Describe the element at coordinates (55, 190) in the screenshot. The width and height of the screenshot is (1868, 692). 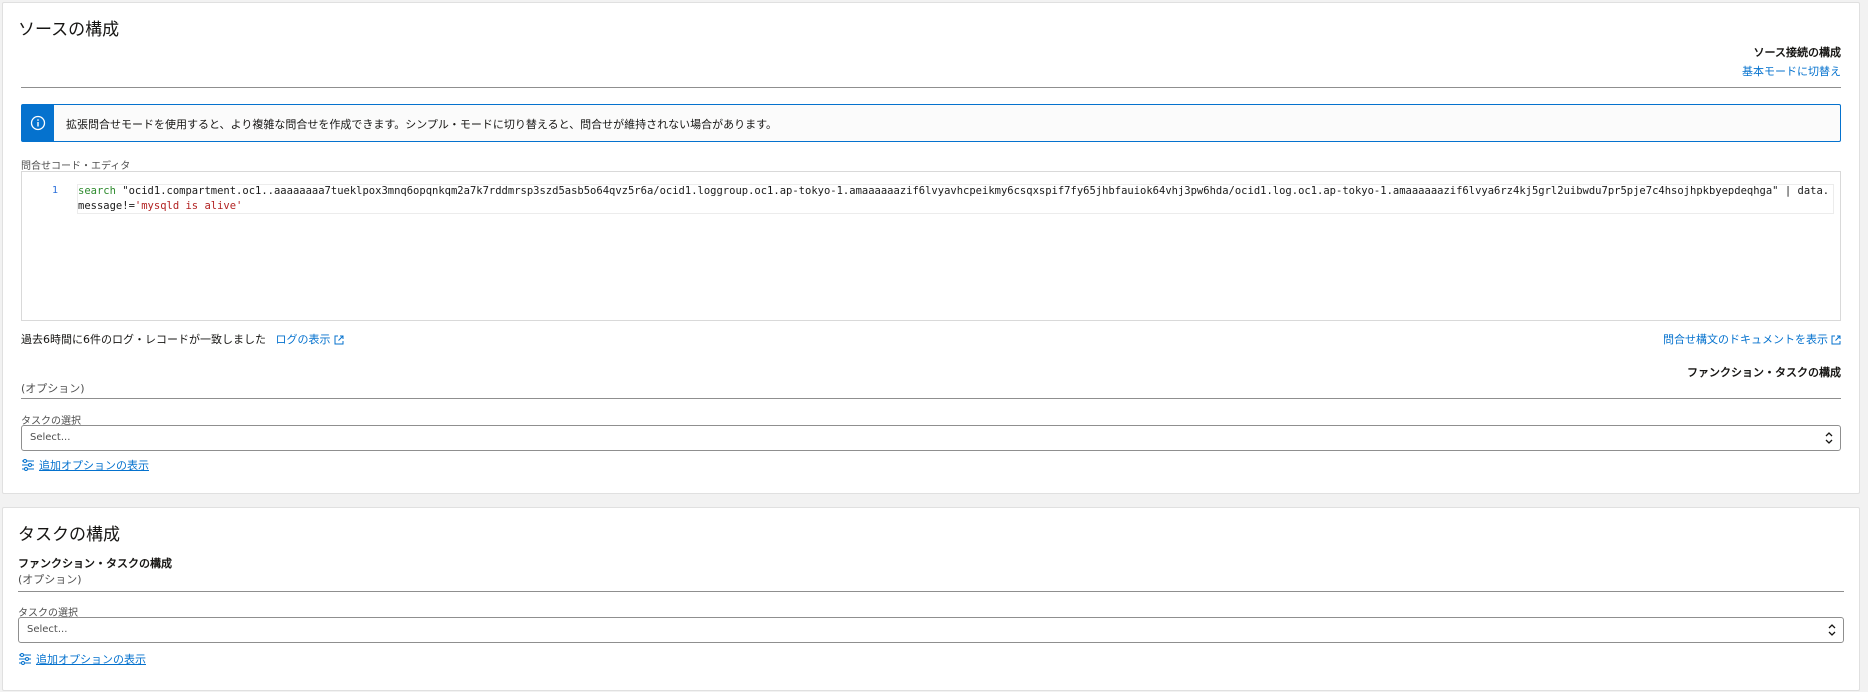
I see `line-number: 1` at that location.